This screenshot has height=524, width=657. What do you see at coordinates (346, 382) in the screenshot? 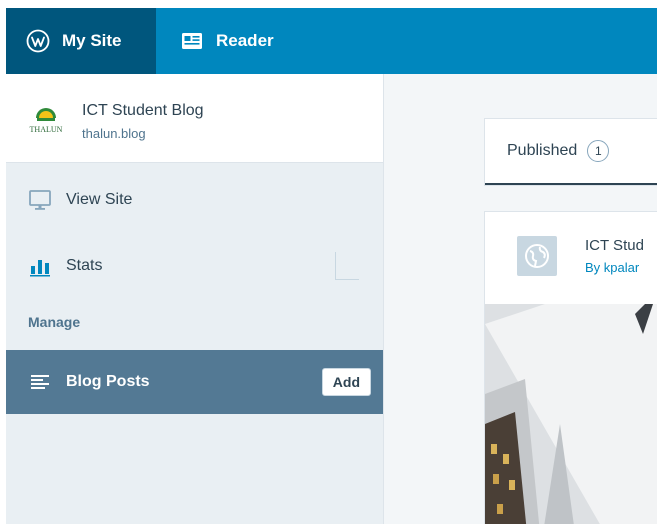
I see `add-post-button: Add` at bounding box center [346, 382].